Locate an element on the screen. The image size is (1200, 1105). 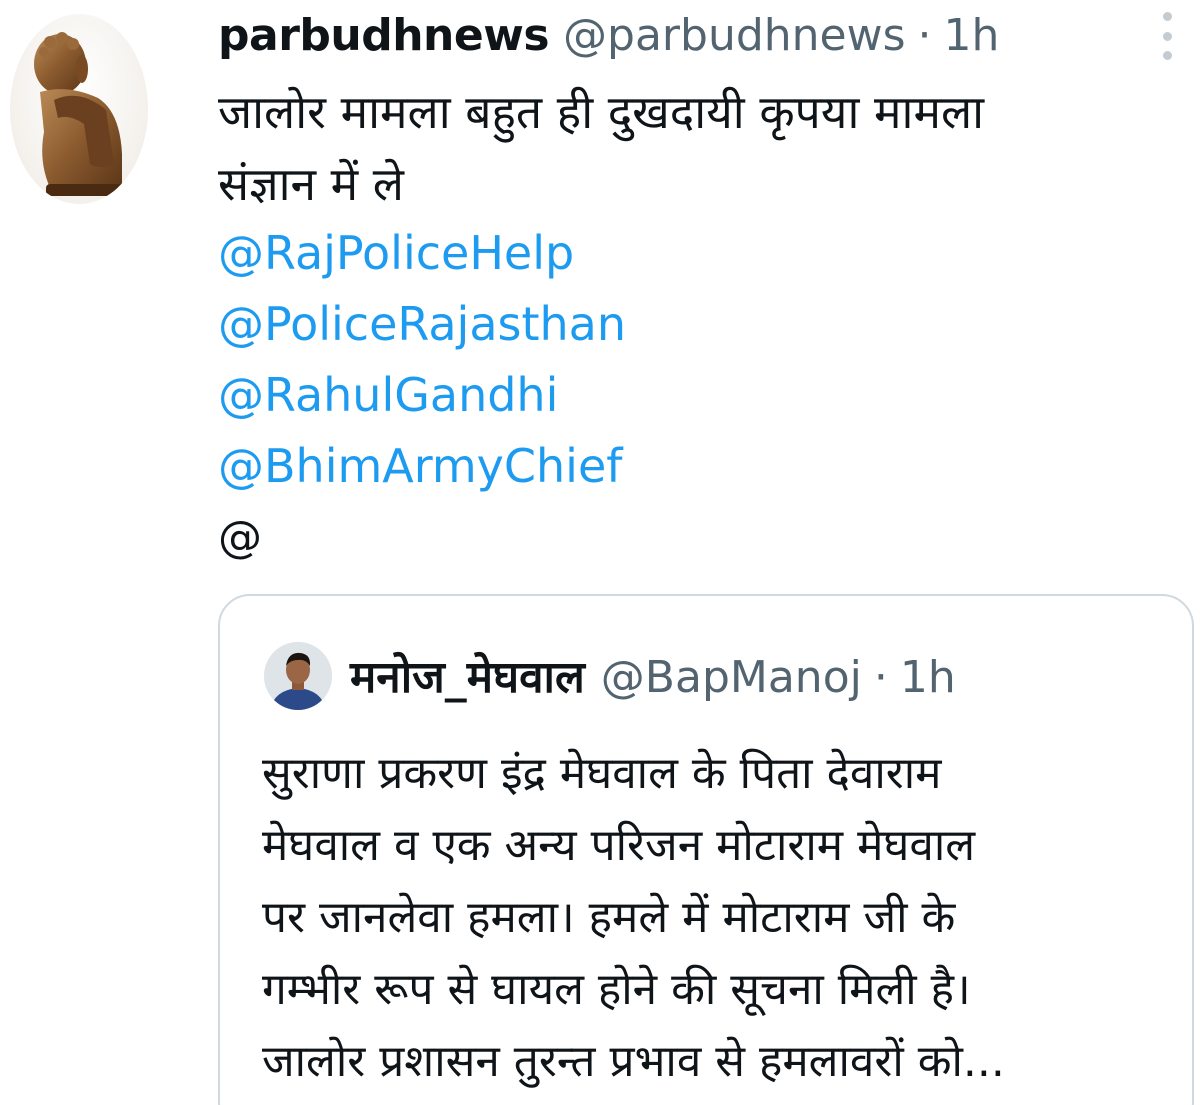
more-vertical-icon is located at coordinates (1167, 36).